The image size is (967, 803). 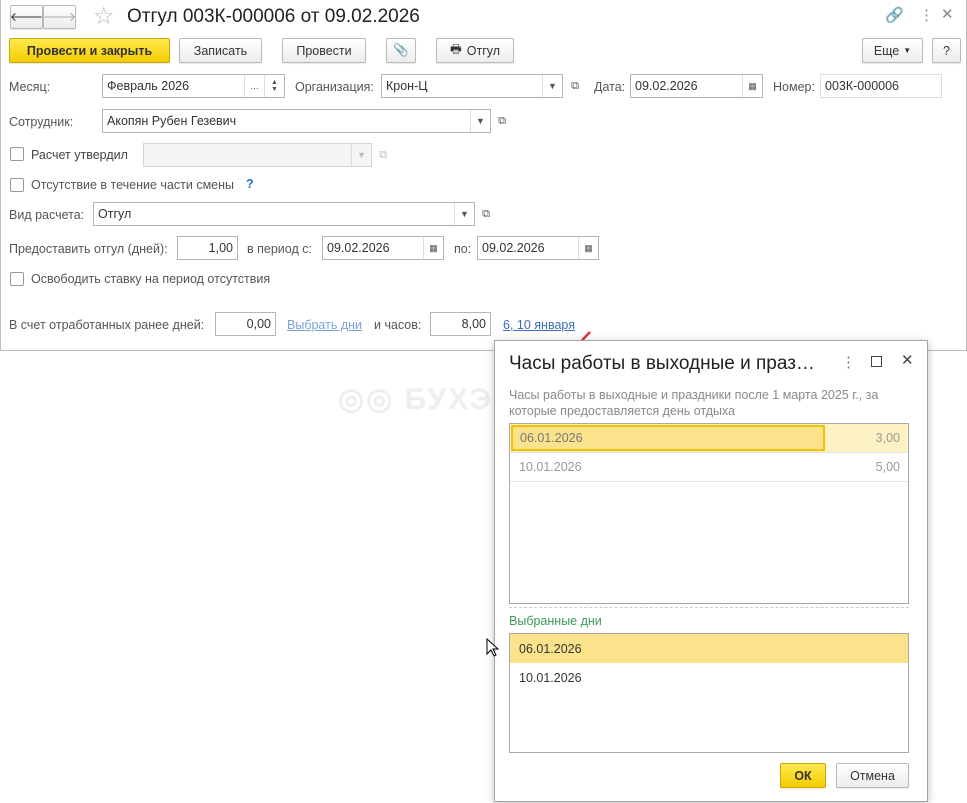 What do you see at coordinates (876, 361) in the screenshot?
I see `maximize-icon` at bounding box center [876, 361].